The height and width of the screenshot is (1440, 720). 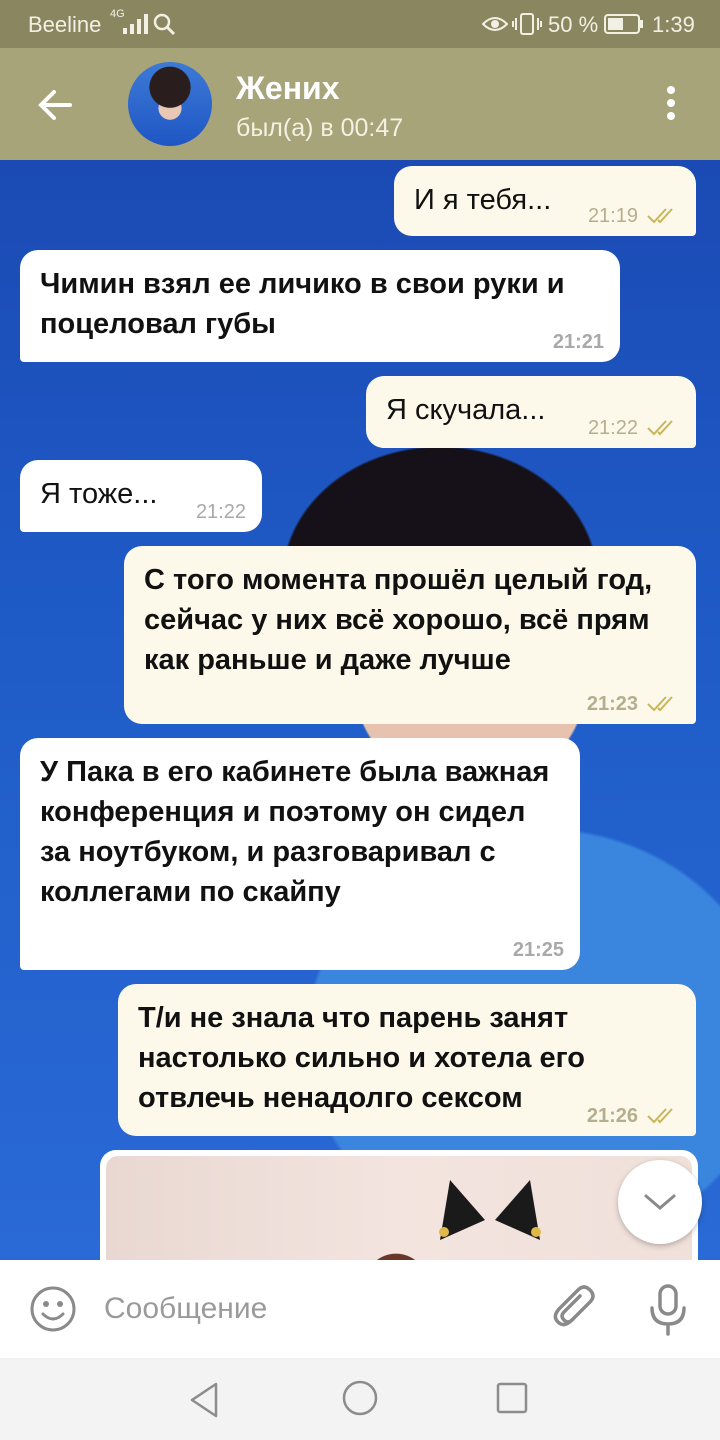 I want to click on nav-home-icon, so click(x=360, y=1398).